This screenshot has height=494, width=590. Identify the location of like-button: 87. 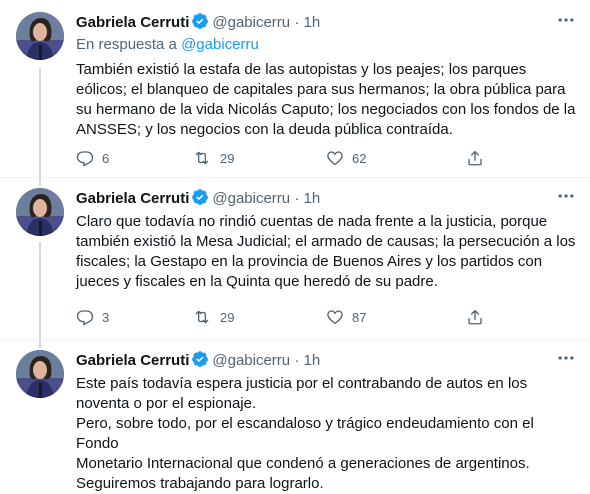
(396, 317).